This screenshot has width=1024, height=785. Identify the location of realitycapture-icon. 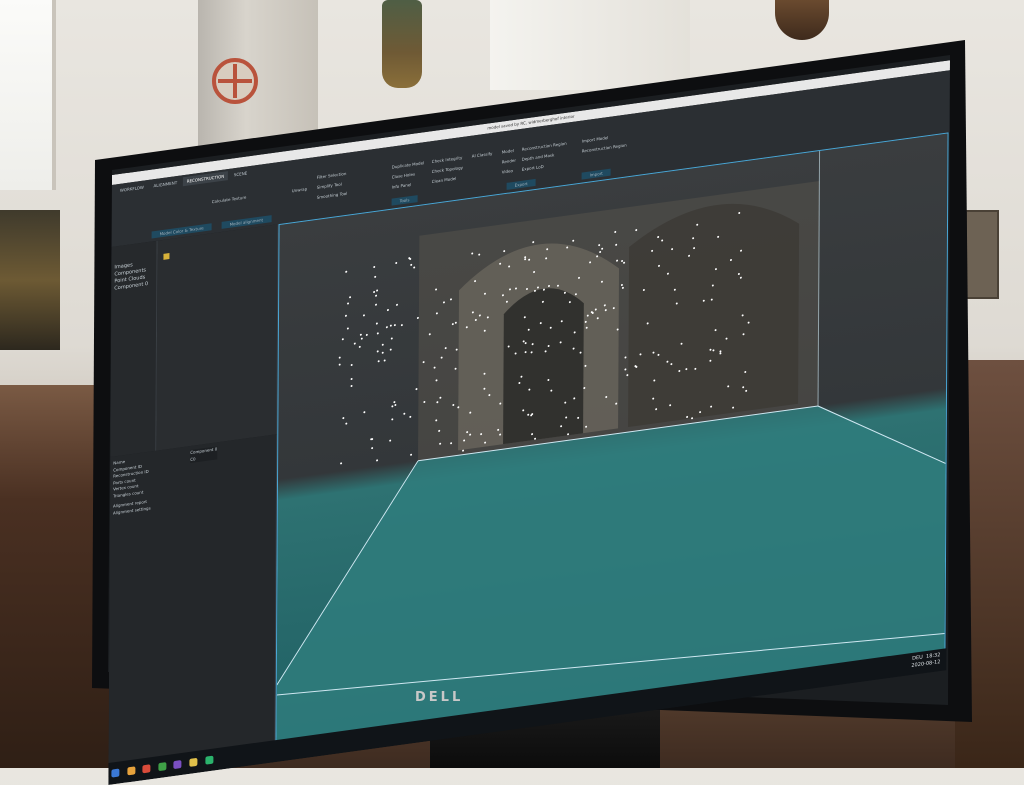
(208, 760).